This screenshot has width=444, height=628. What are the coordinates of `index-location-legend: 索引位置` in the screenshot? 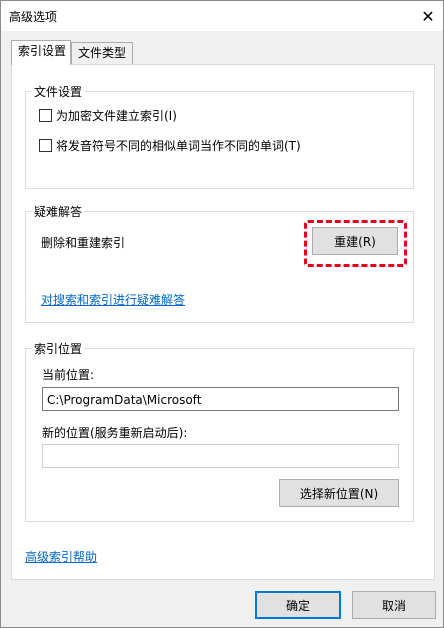 It's located at (58, 348).